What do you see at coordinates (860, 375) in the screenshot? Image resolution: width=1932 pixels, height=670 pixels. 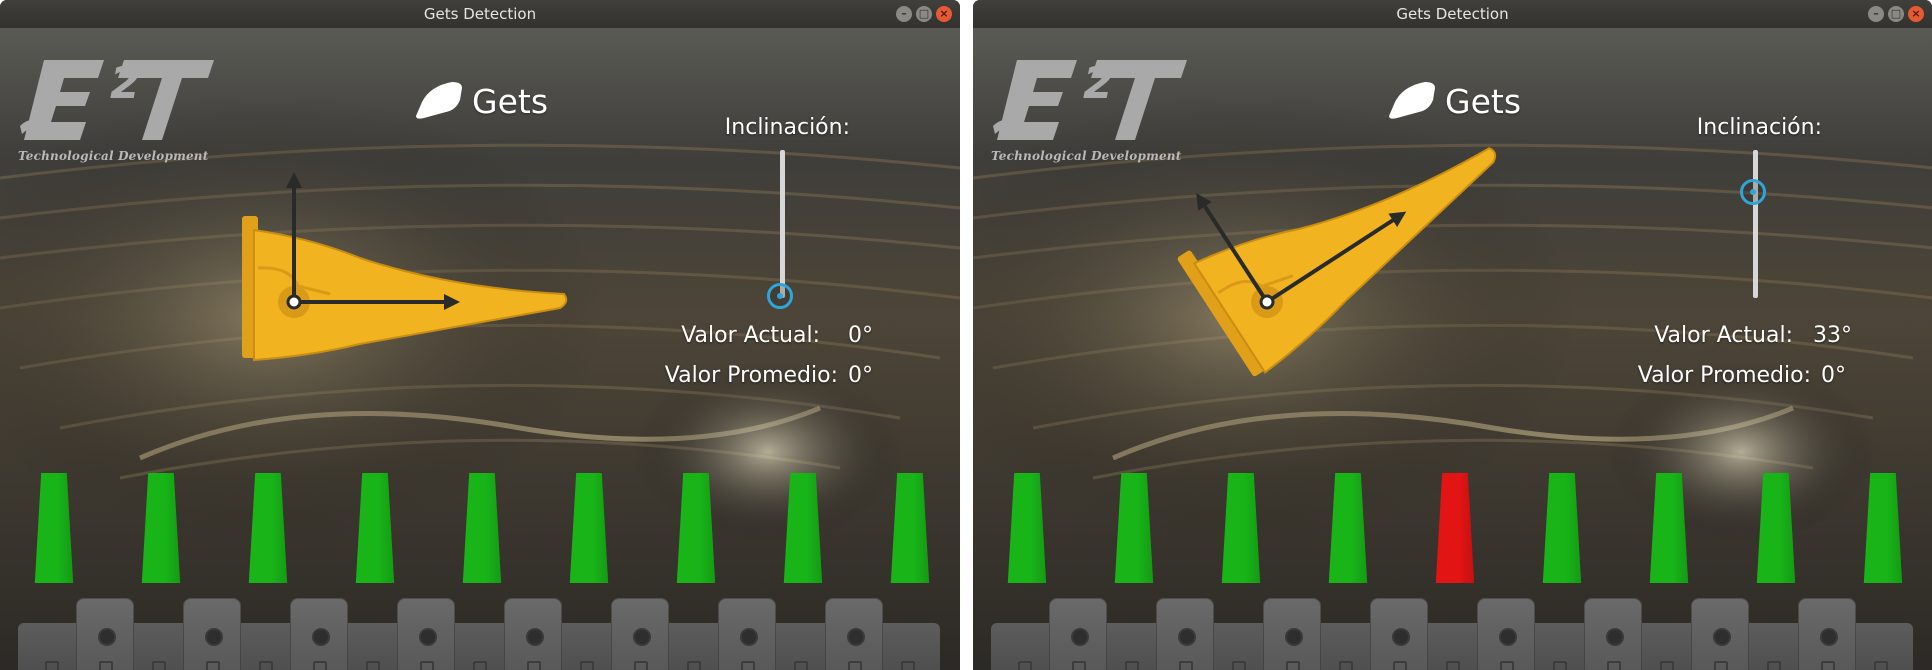 I see `average-value: 0°` at bounding box center [860, 375].